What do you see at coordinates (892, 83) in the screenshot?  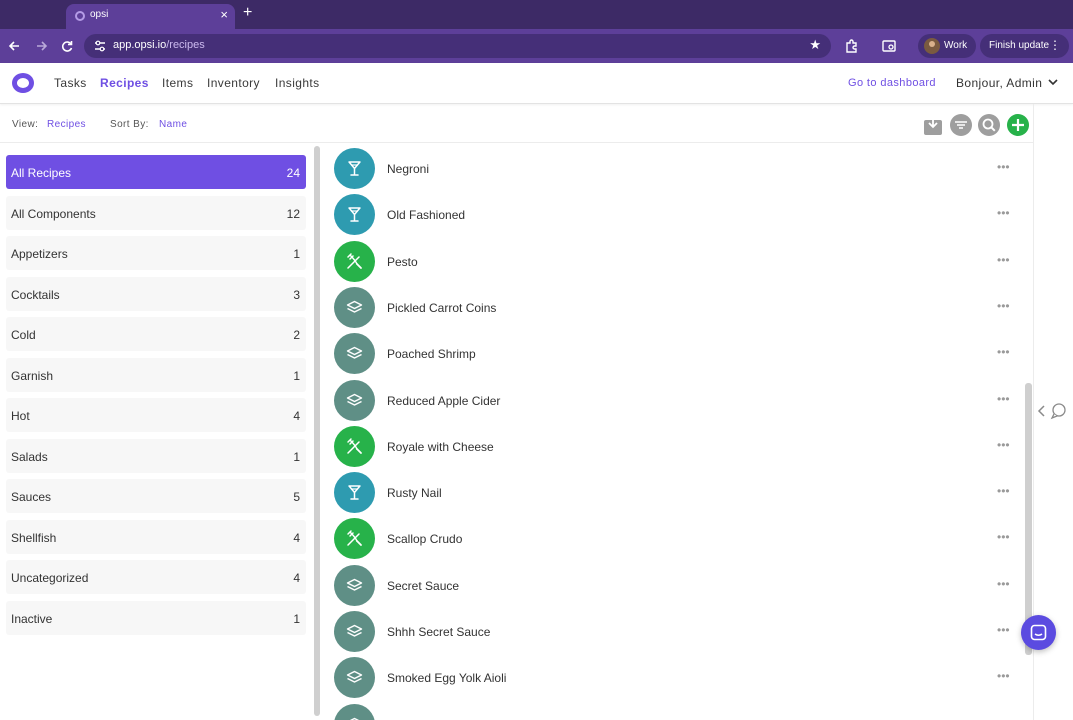 I see `dashboard-link: Go to dashboard` at bounding box center [892, 83].